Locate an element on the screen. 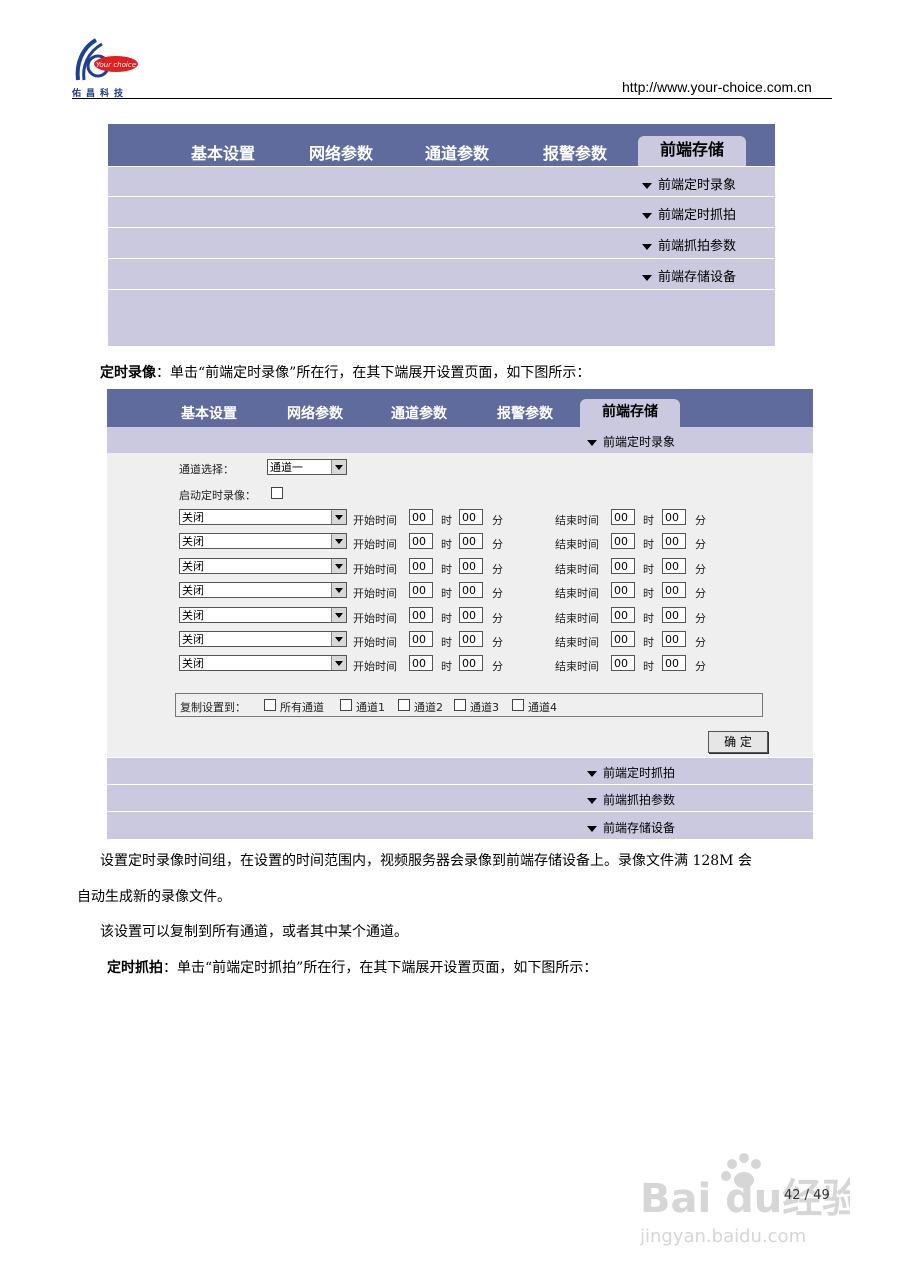 This screenshot has height=1280, width=905. para-bold: 定时录像 is located at coordinates (128, 373).